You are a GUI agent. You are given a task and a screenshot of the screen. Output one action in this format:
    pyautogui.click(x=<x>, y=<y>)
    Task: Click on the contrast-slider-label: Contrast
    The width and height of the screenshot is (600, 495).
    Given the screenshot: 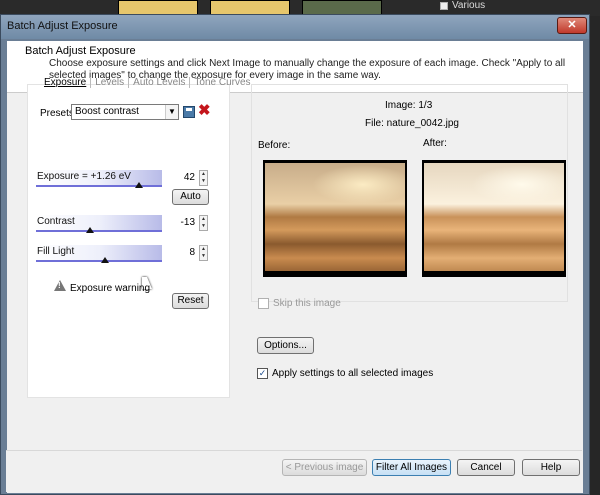 What is the action you would take?
    pyautogui.click(x=56, y=221)
    